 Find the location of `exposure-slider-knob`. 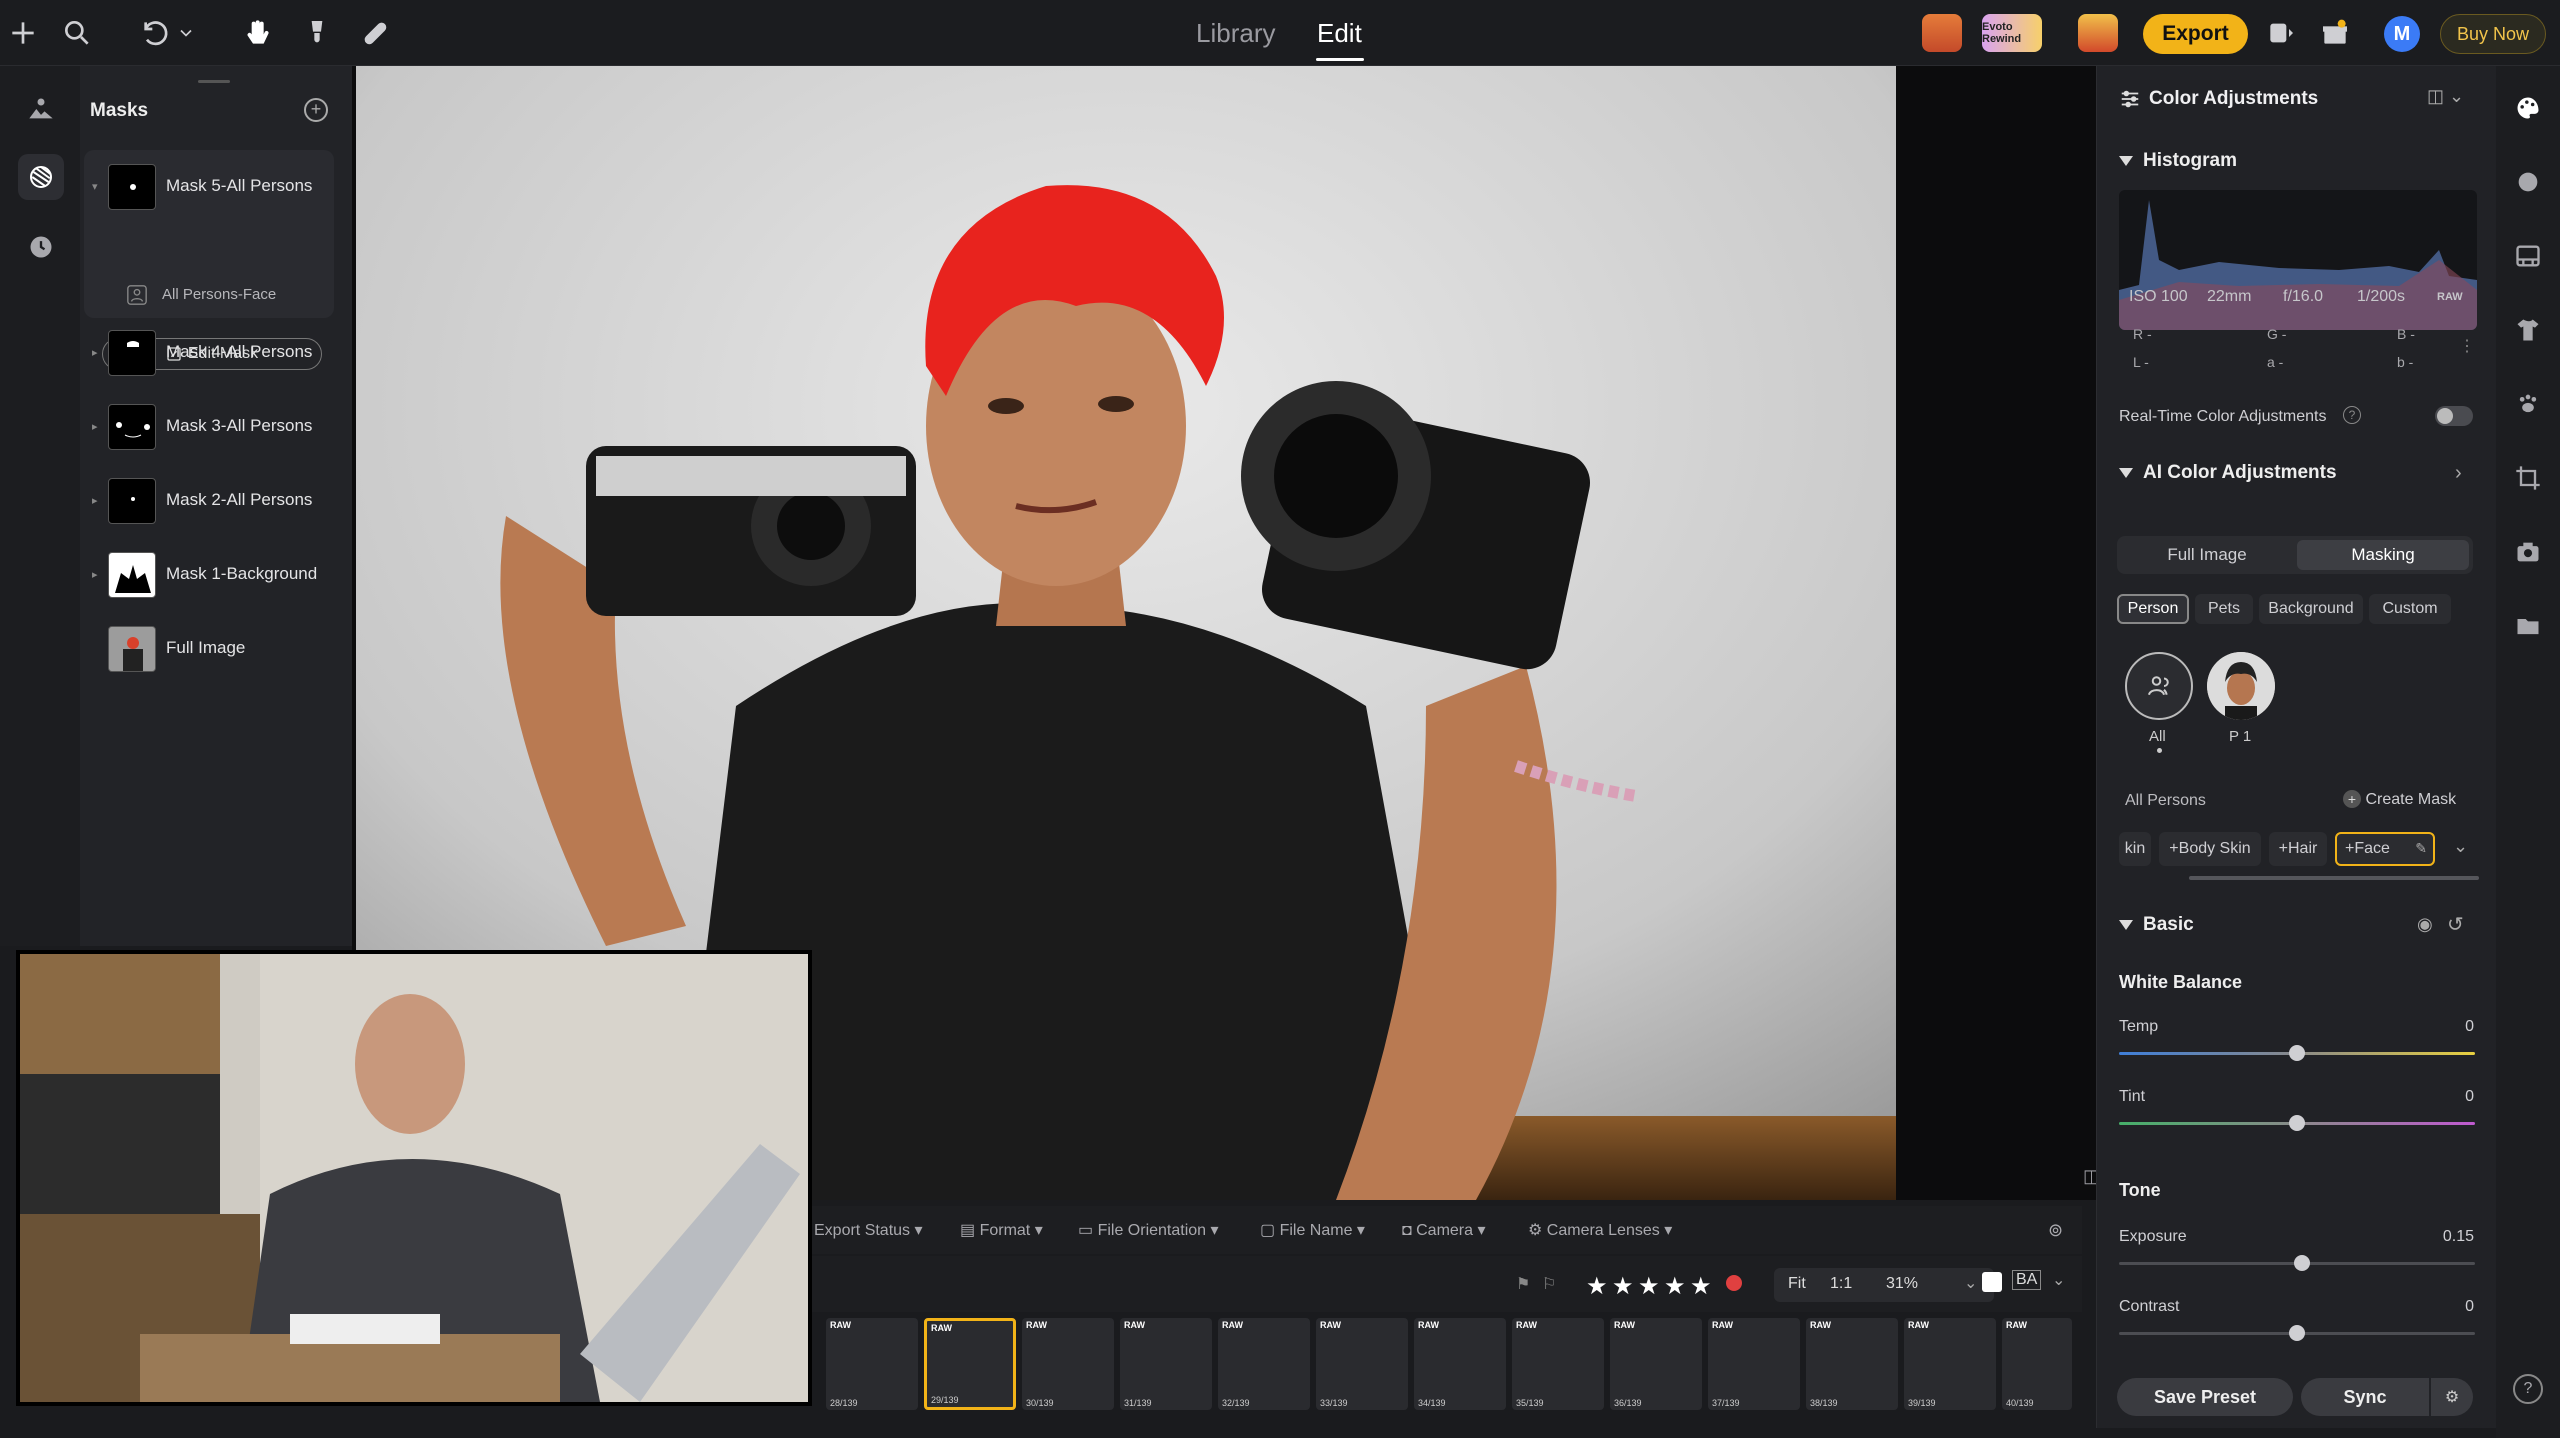

exposure-slider-knob is located at coordinates (2302, 1263).